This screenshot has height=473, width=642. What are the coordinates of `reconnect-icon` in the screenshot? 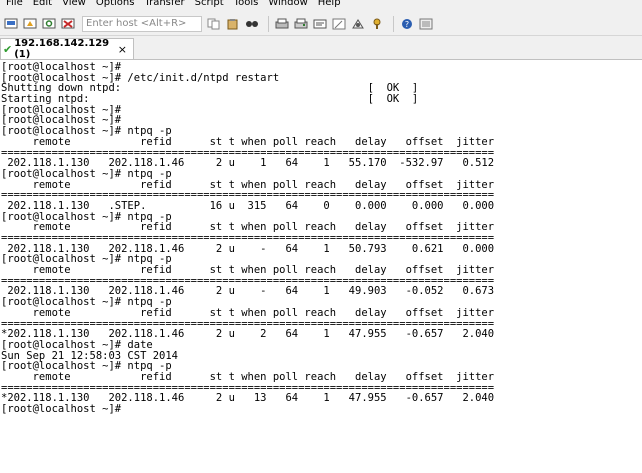 It's located at (49, 24).